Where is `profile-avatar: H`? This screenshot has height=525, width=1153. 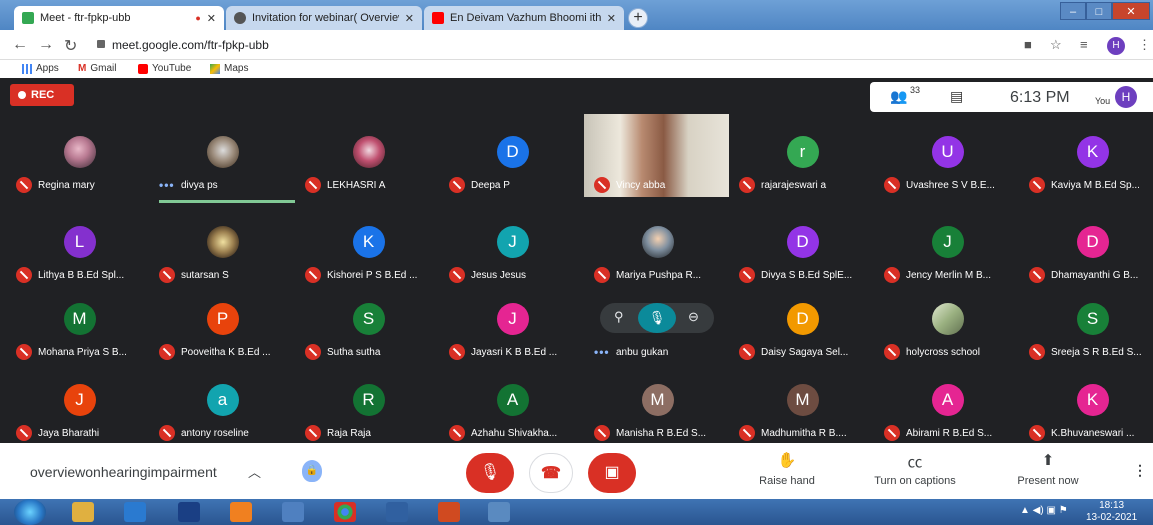 profile-avatar: H is located at coordinates (1116, 46).